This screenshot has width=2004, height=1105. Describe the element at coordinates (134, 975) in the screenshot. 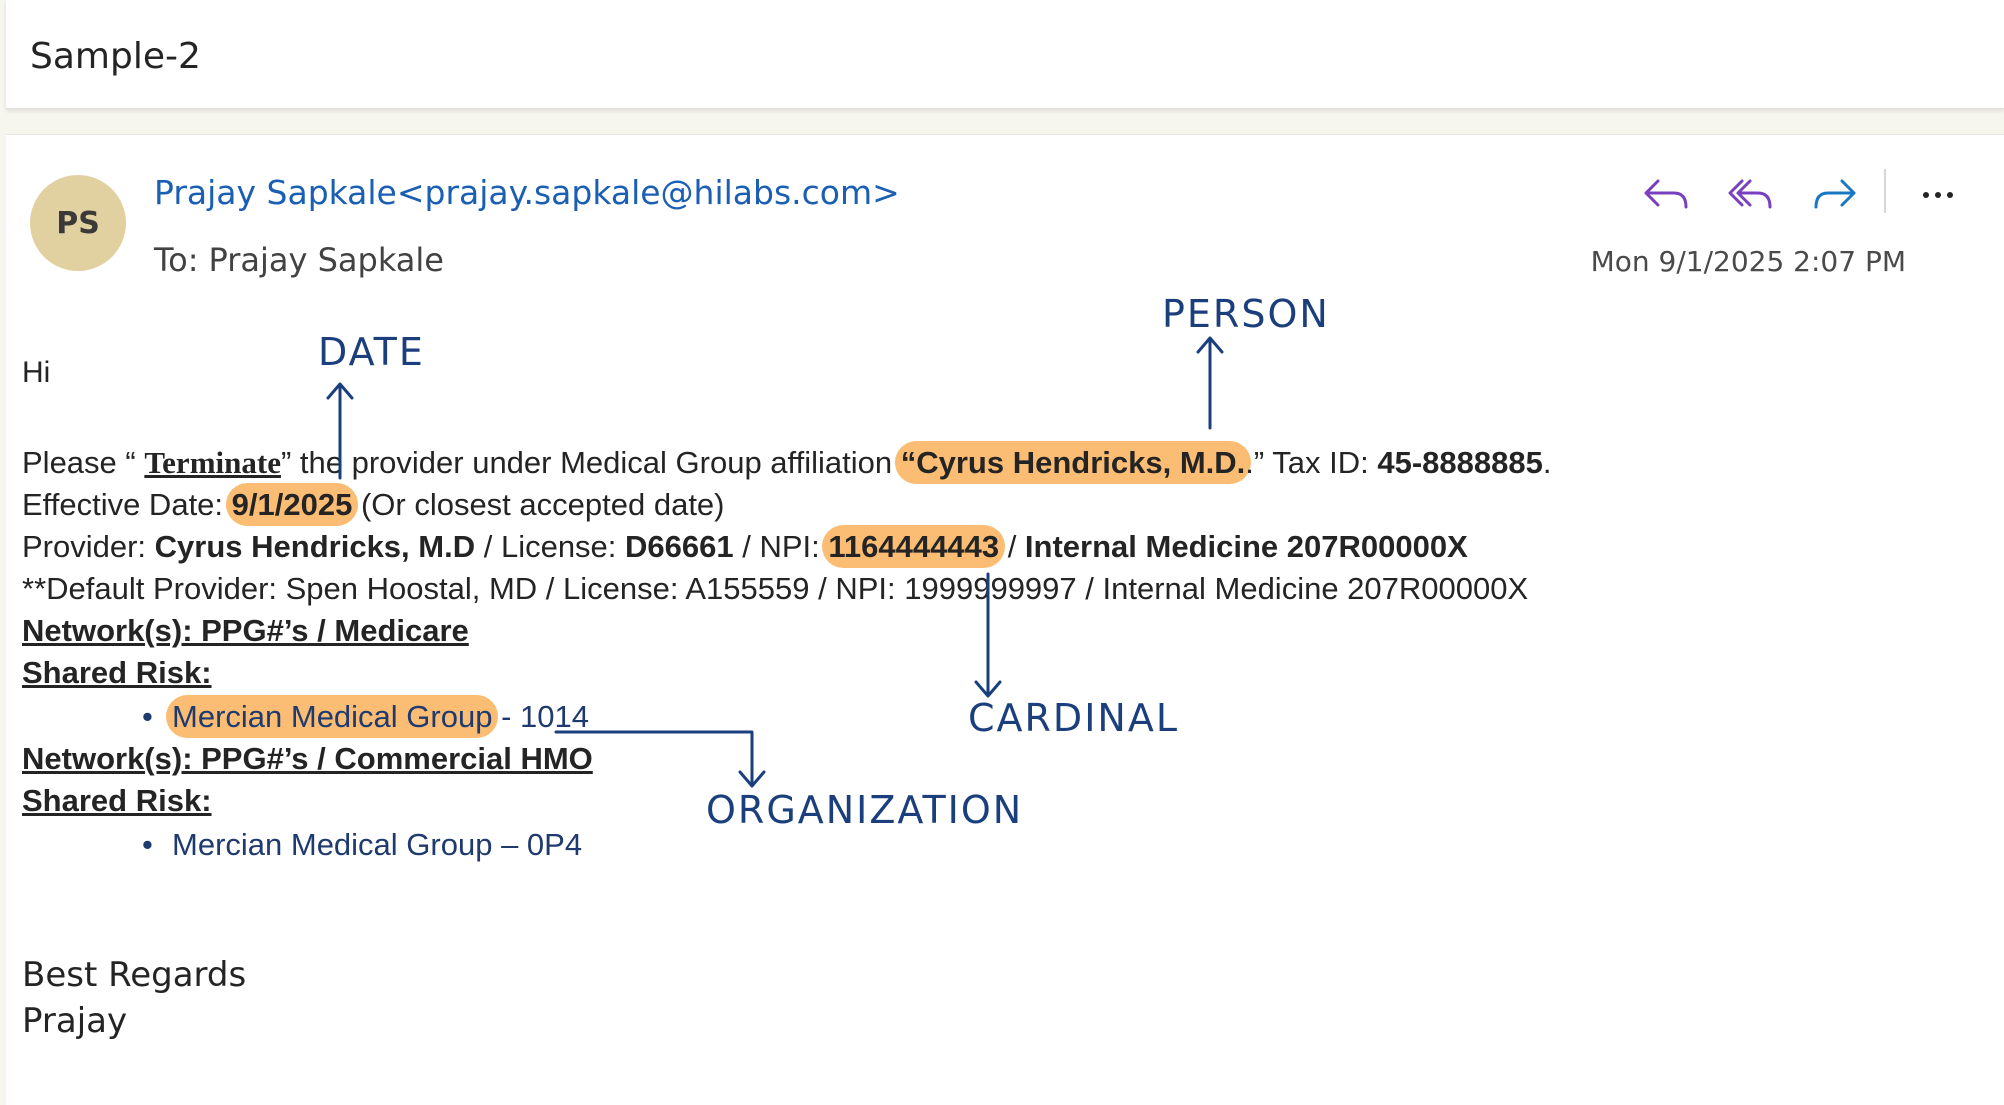

I see `closing: Best Regards` at that location.